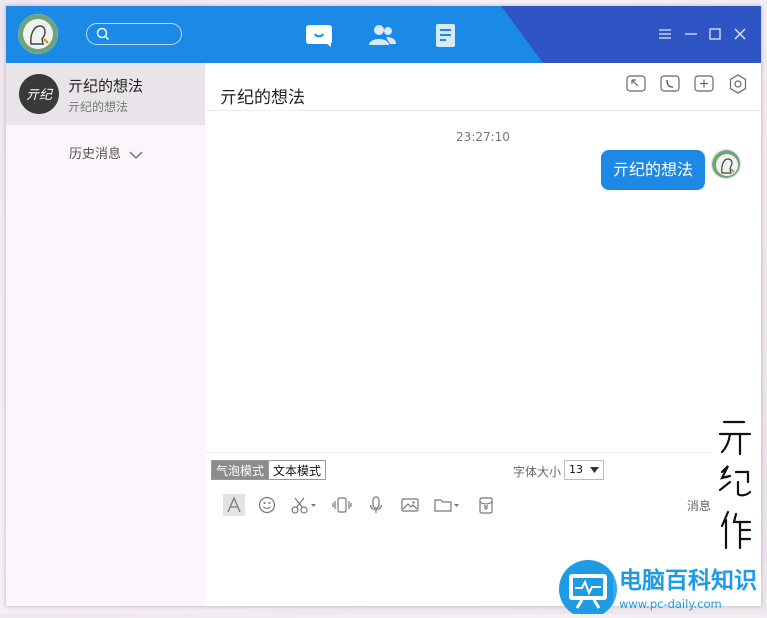  I want to click on message-bubble: 亓纪的想法, so click(652, 170).